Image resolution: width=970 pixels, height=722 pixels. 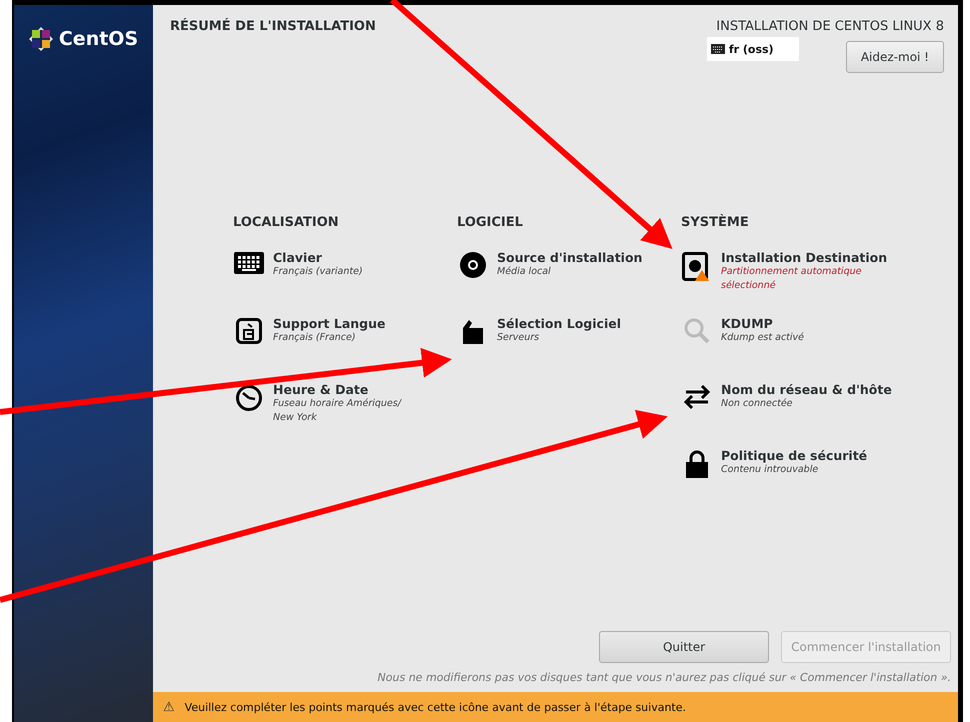 What do you see at coordinates (273, 27) in the screenshot?
I see `page-title: RÉSUMÉ DE L'INSTALLATION` at bounding box center [273, 27].